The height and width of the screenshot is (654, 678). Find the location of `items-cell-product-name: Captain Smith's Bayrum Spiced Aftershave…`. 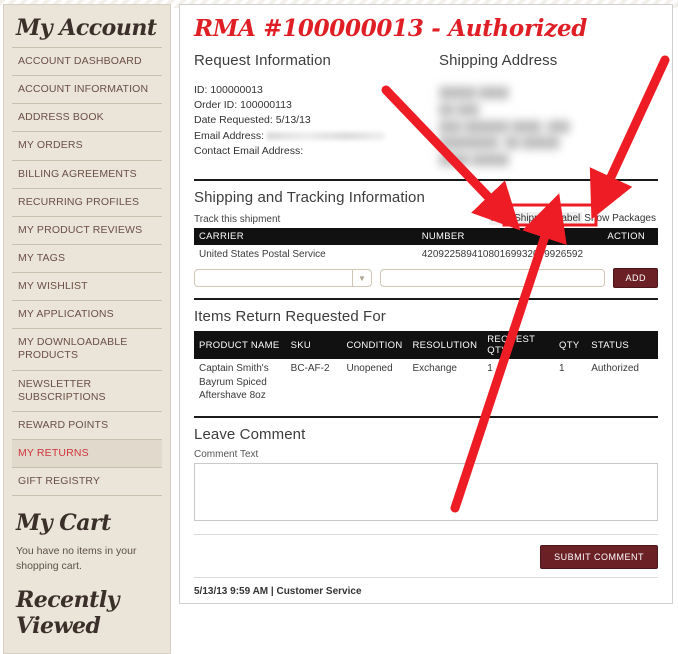

items-cell-product-name: Captain Smith's Bayrum Spiced Aftershave… is located at coordinates (234, 382).